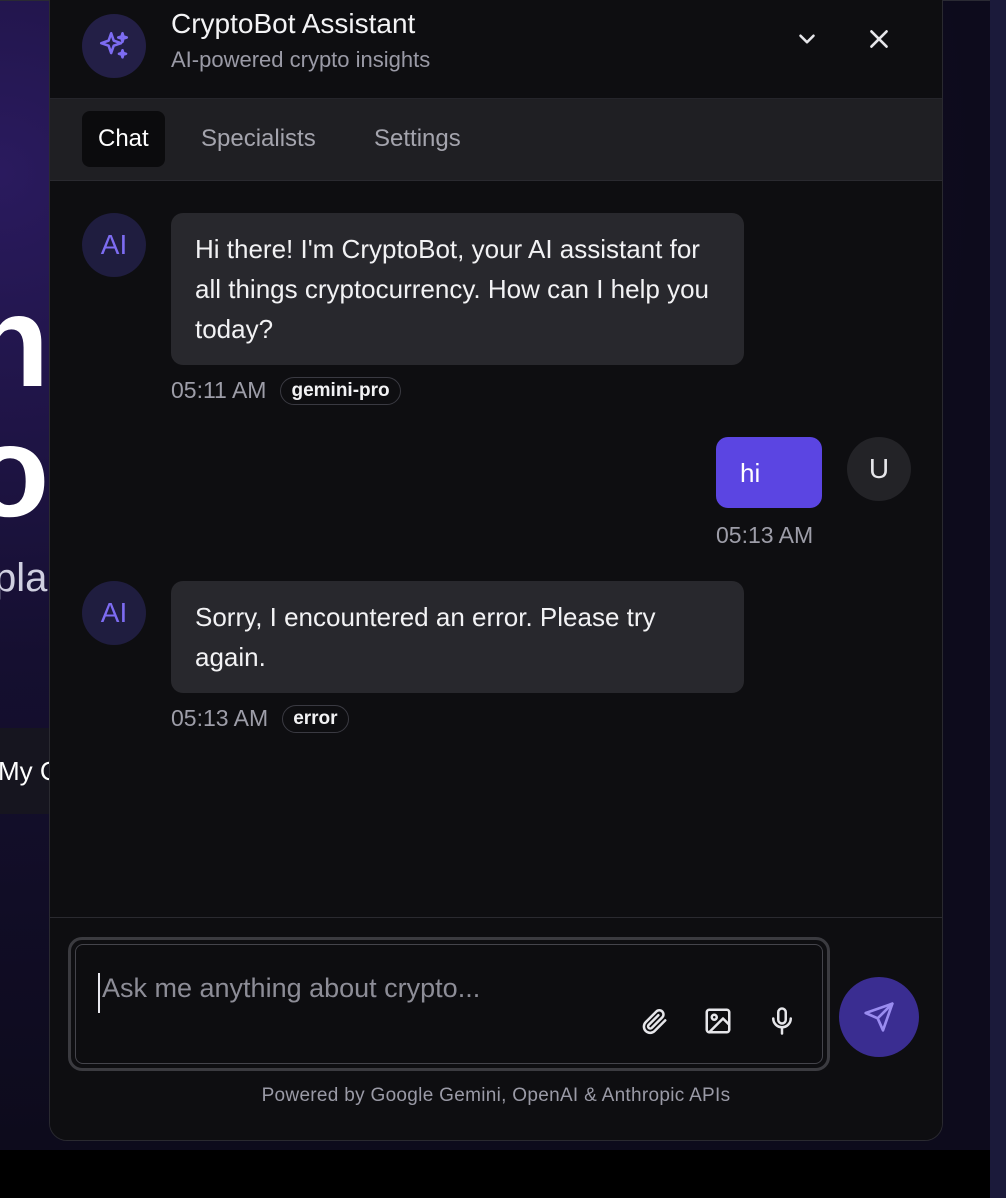 The width and height of the screenshot is (1006, 1198). What do you see at coordinates (24, 341) in the screenshot?
I see `hero-line-1: n` at bounding box center [24, 341].